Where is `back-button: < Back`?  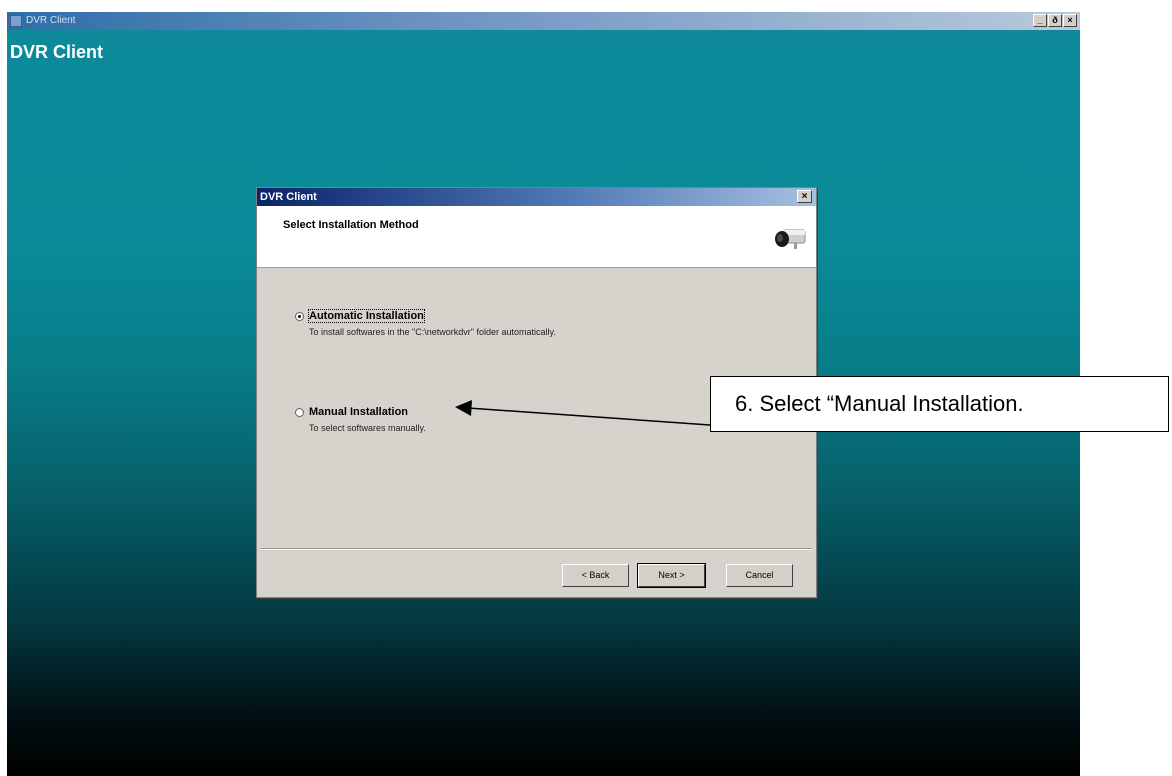
back-button: < Back is located at coordinates (595, 575).